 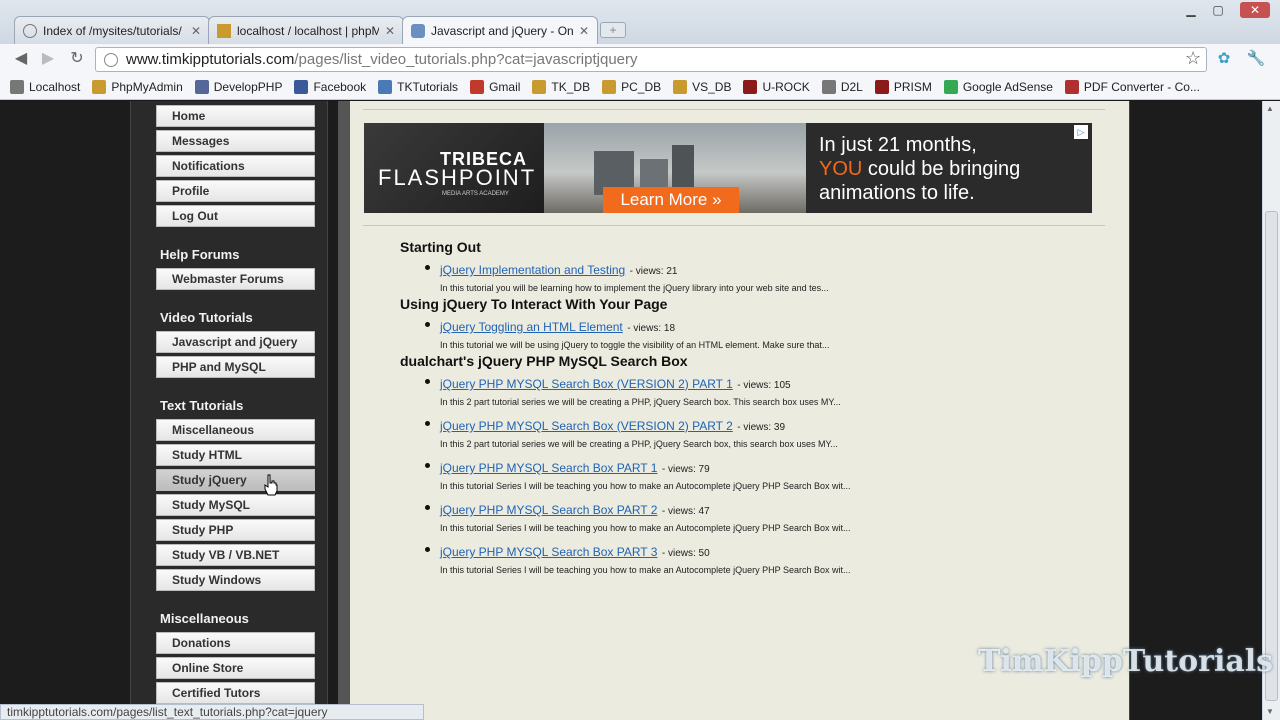 I want to click on bookmark-item: TKTutorials, so click(x=418, y=86).